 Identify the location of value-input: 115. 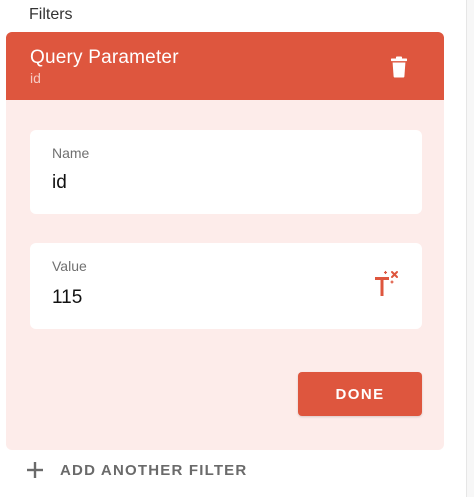
(212, 298).